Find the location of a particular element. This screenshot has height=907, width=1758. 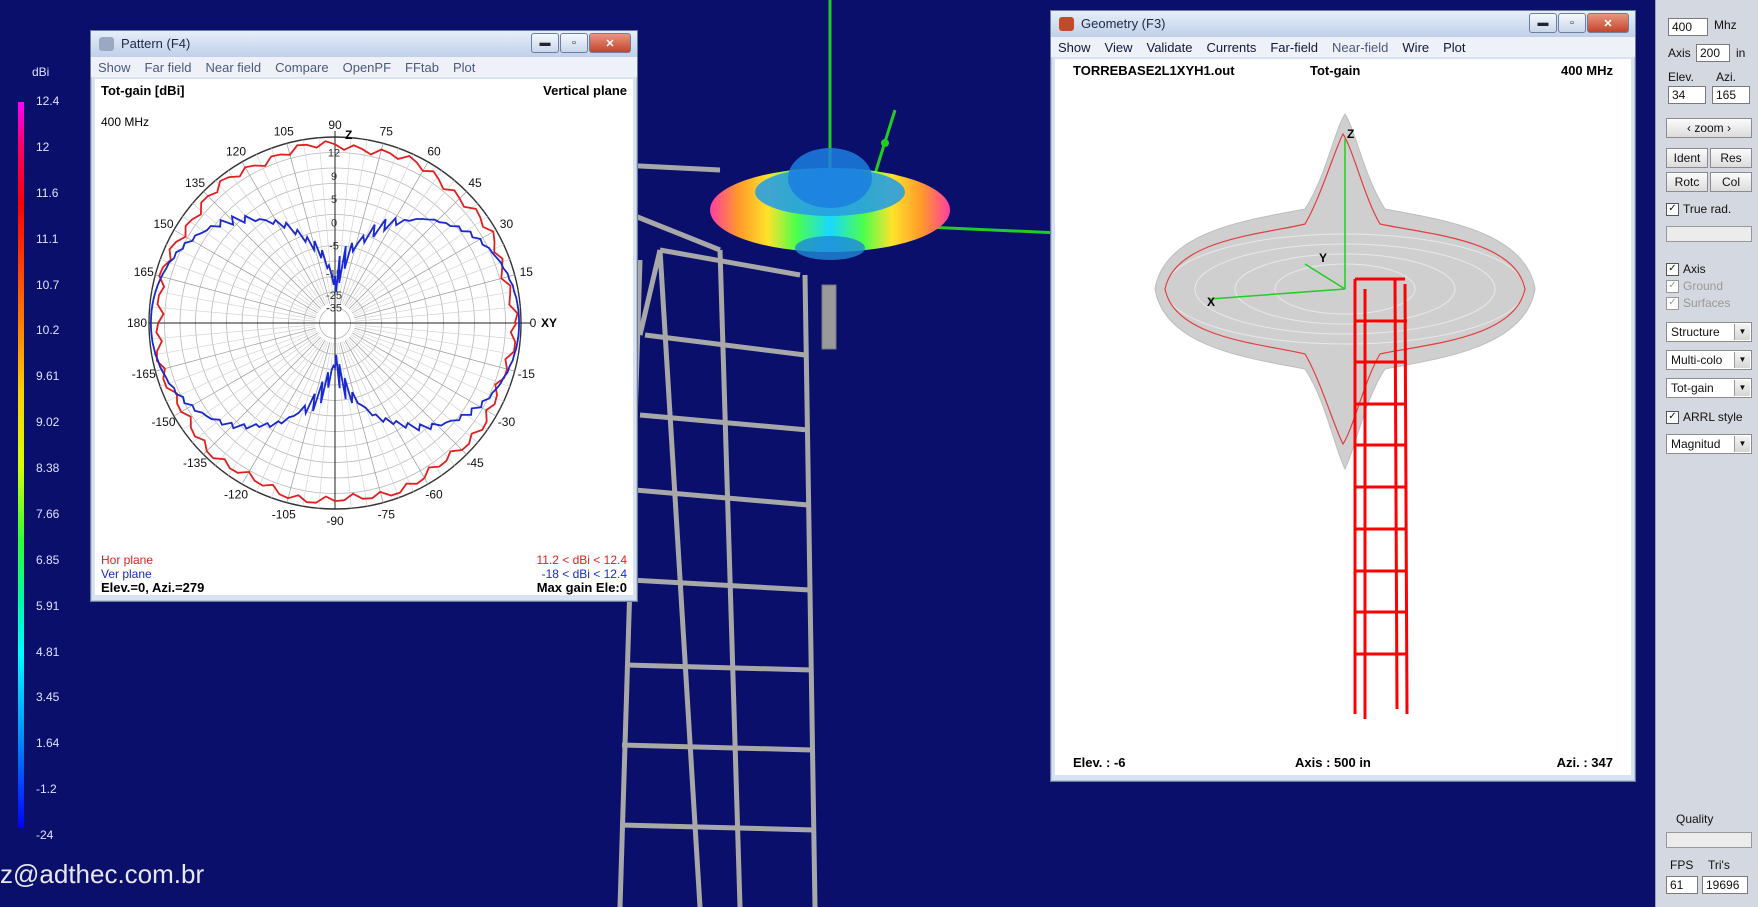

display-select: Structure ▼ is located at coordinates (1709, 332).